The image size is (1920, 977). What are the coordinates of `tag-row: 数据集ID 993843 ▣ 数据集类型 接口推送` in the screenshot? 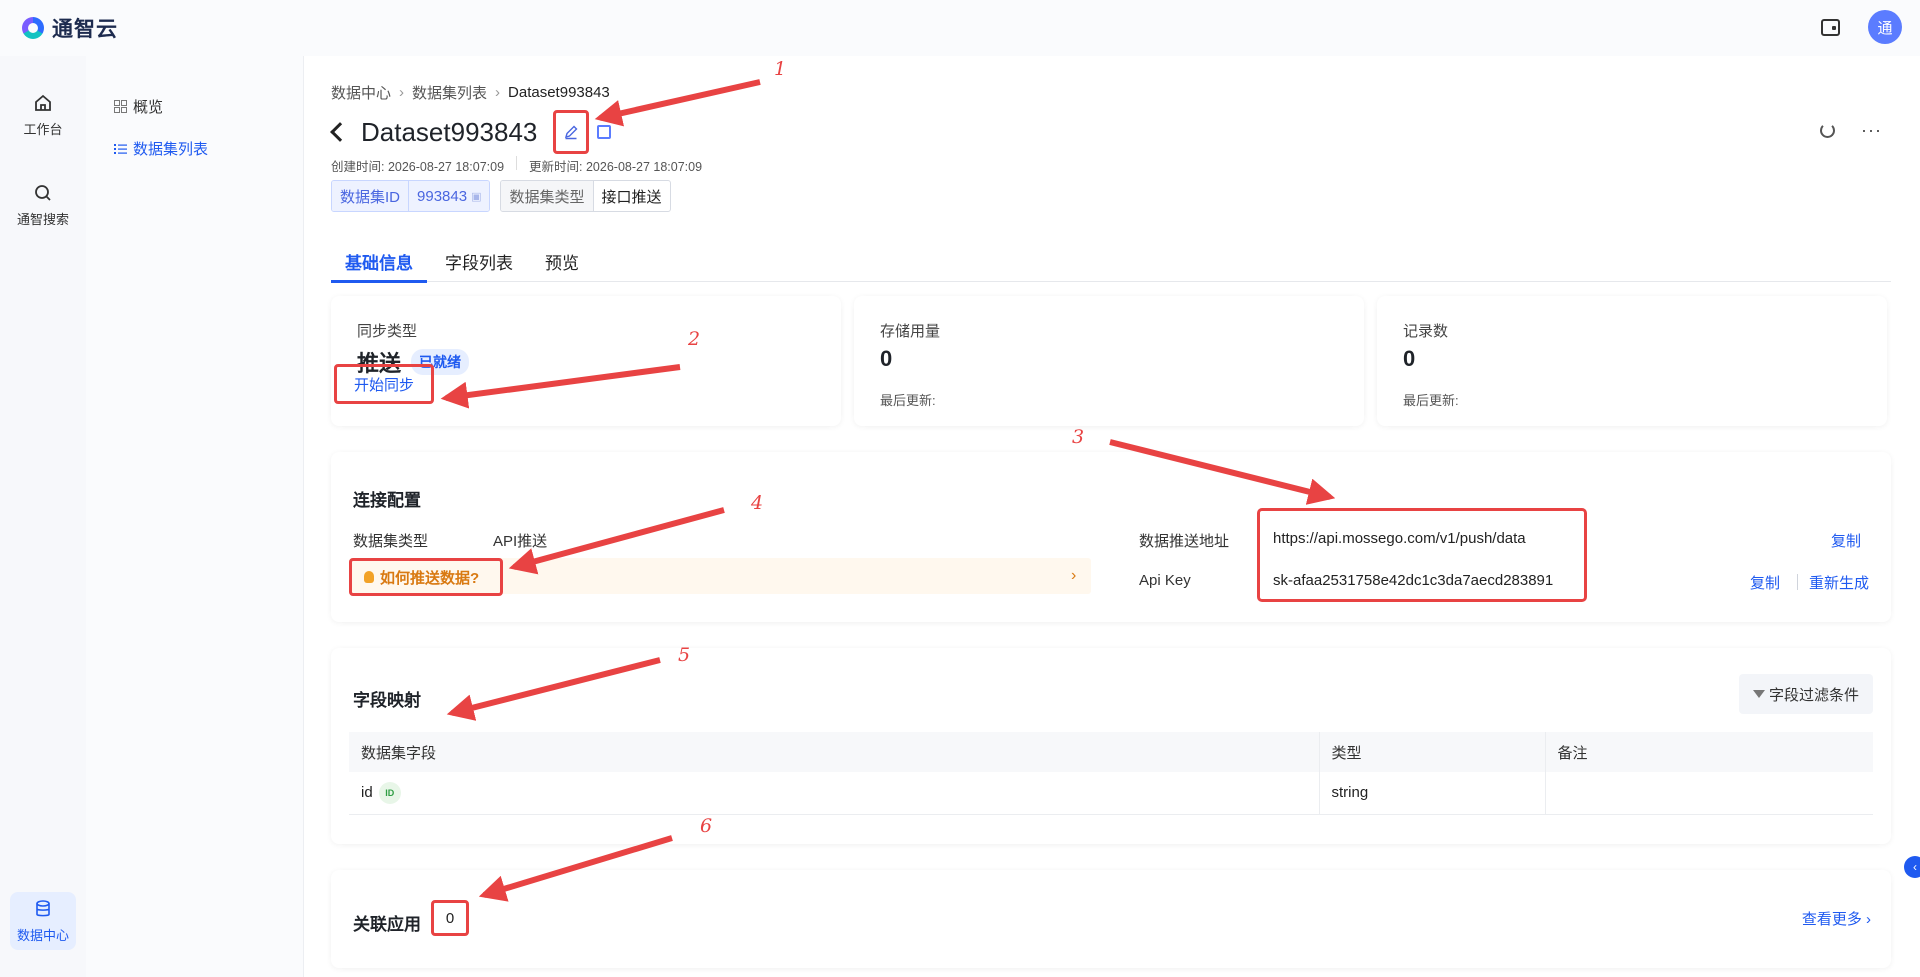 It's located at (501, 196).